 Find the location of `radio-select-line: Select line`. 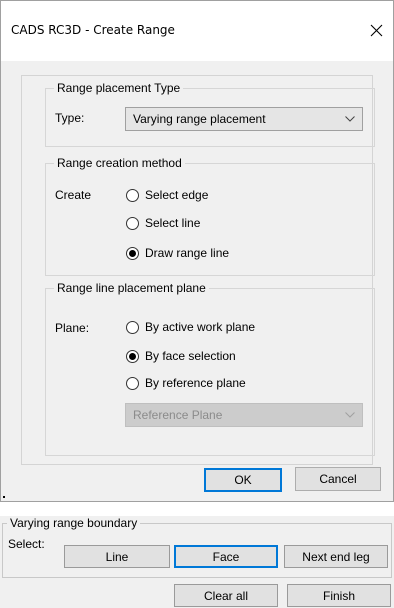

radio-select-line: Select line is located at coordinates (163, 223).